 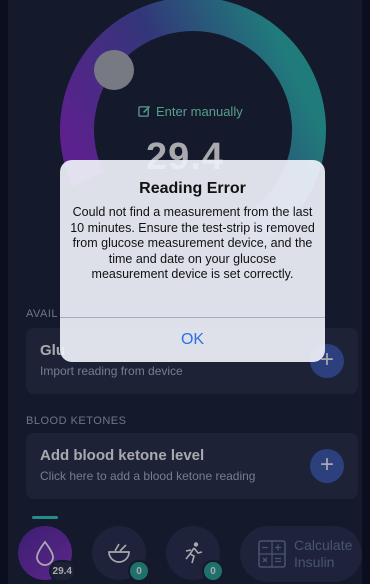 What do you see at coordinates (192, 340) in the screenshot?
I see `ok-button: OK` at bounding box center [192, 340].